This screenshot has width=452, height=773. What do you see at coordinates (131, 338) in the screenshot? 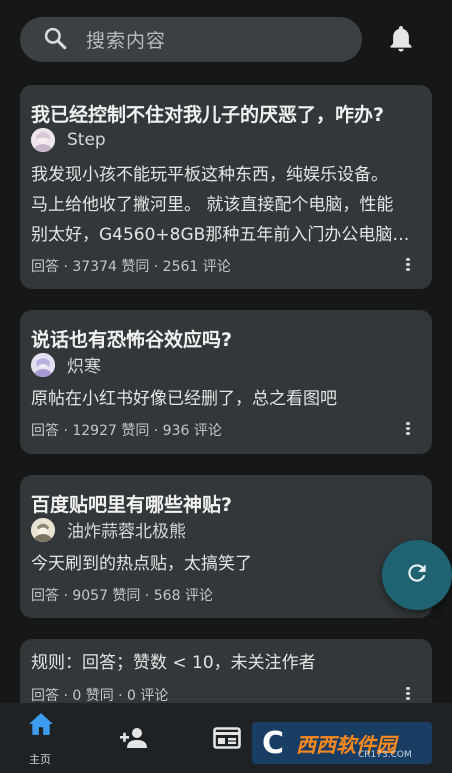
I see `card-title: 说话也有恐怖谷效应吗?` at bounding box center [131, 338].